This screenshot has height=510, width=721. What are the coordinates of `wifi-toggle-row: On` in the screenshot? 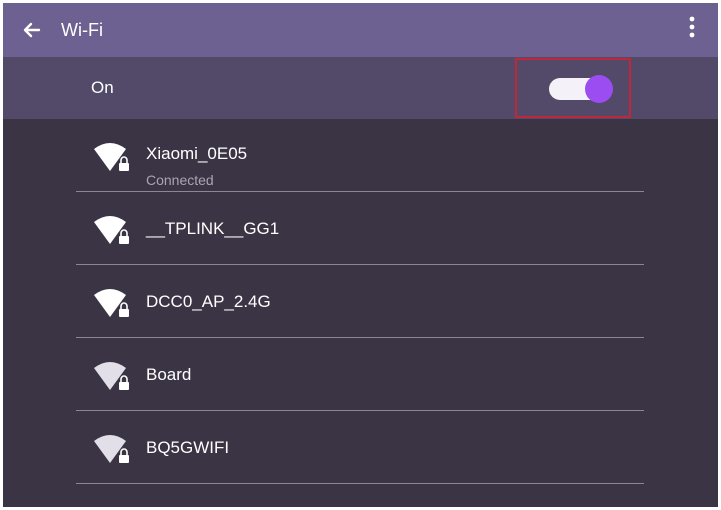 It's located at (360, 88).